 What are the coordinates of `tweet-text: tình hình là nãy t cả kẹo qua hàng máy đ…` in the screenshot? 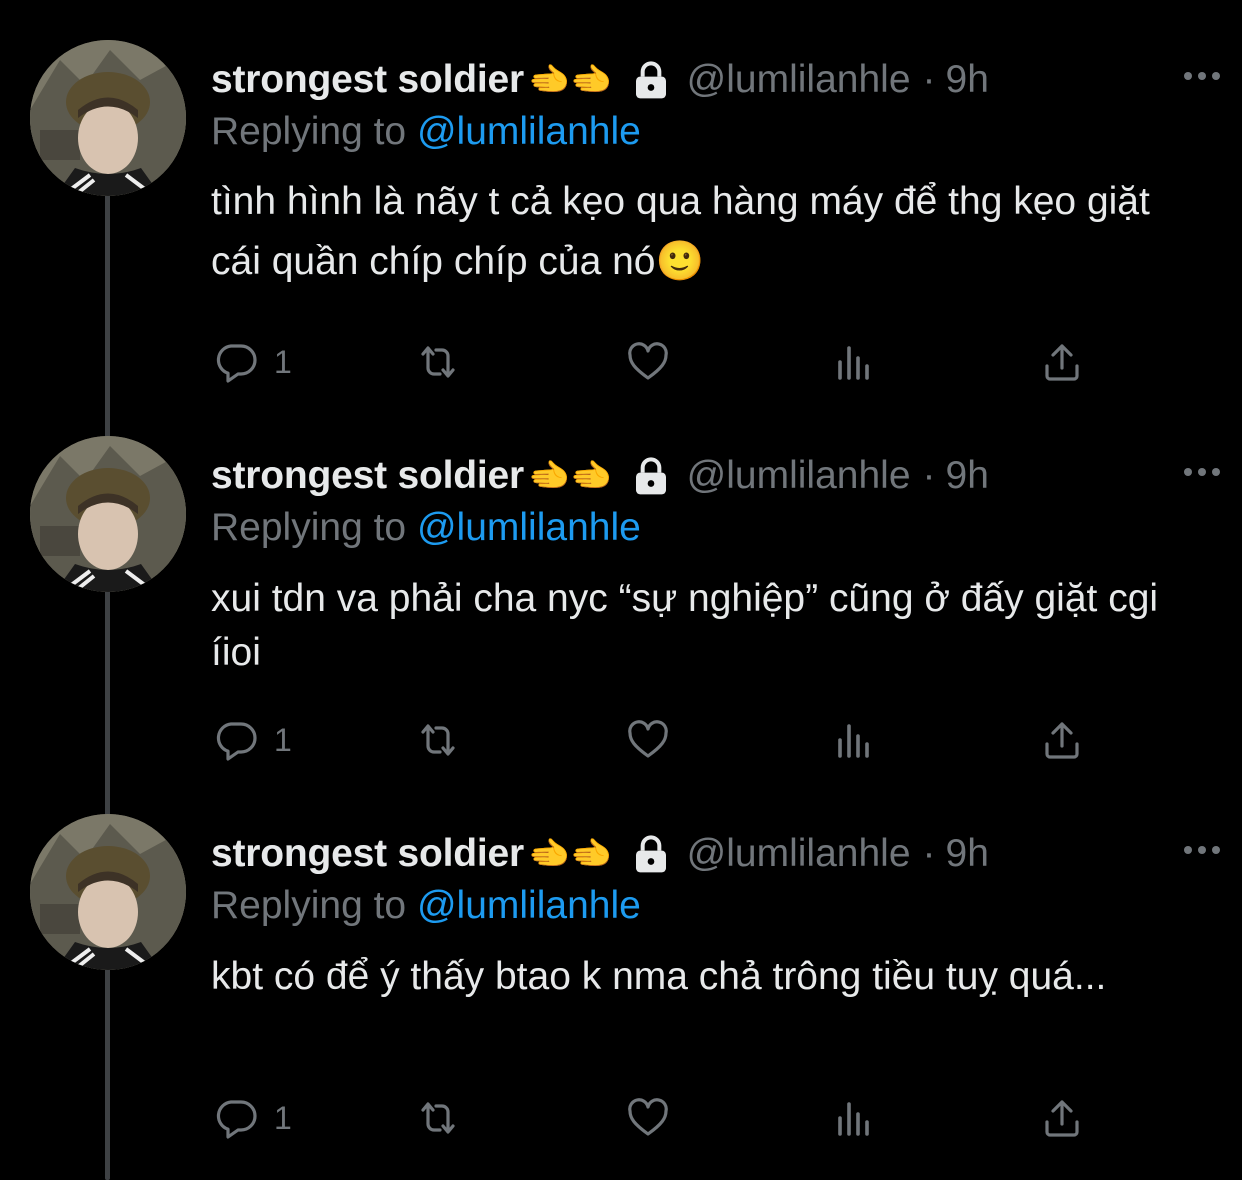 It's located at (680, 231).